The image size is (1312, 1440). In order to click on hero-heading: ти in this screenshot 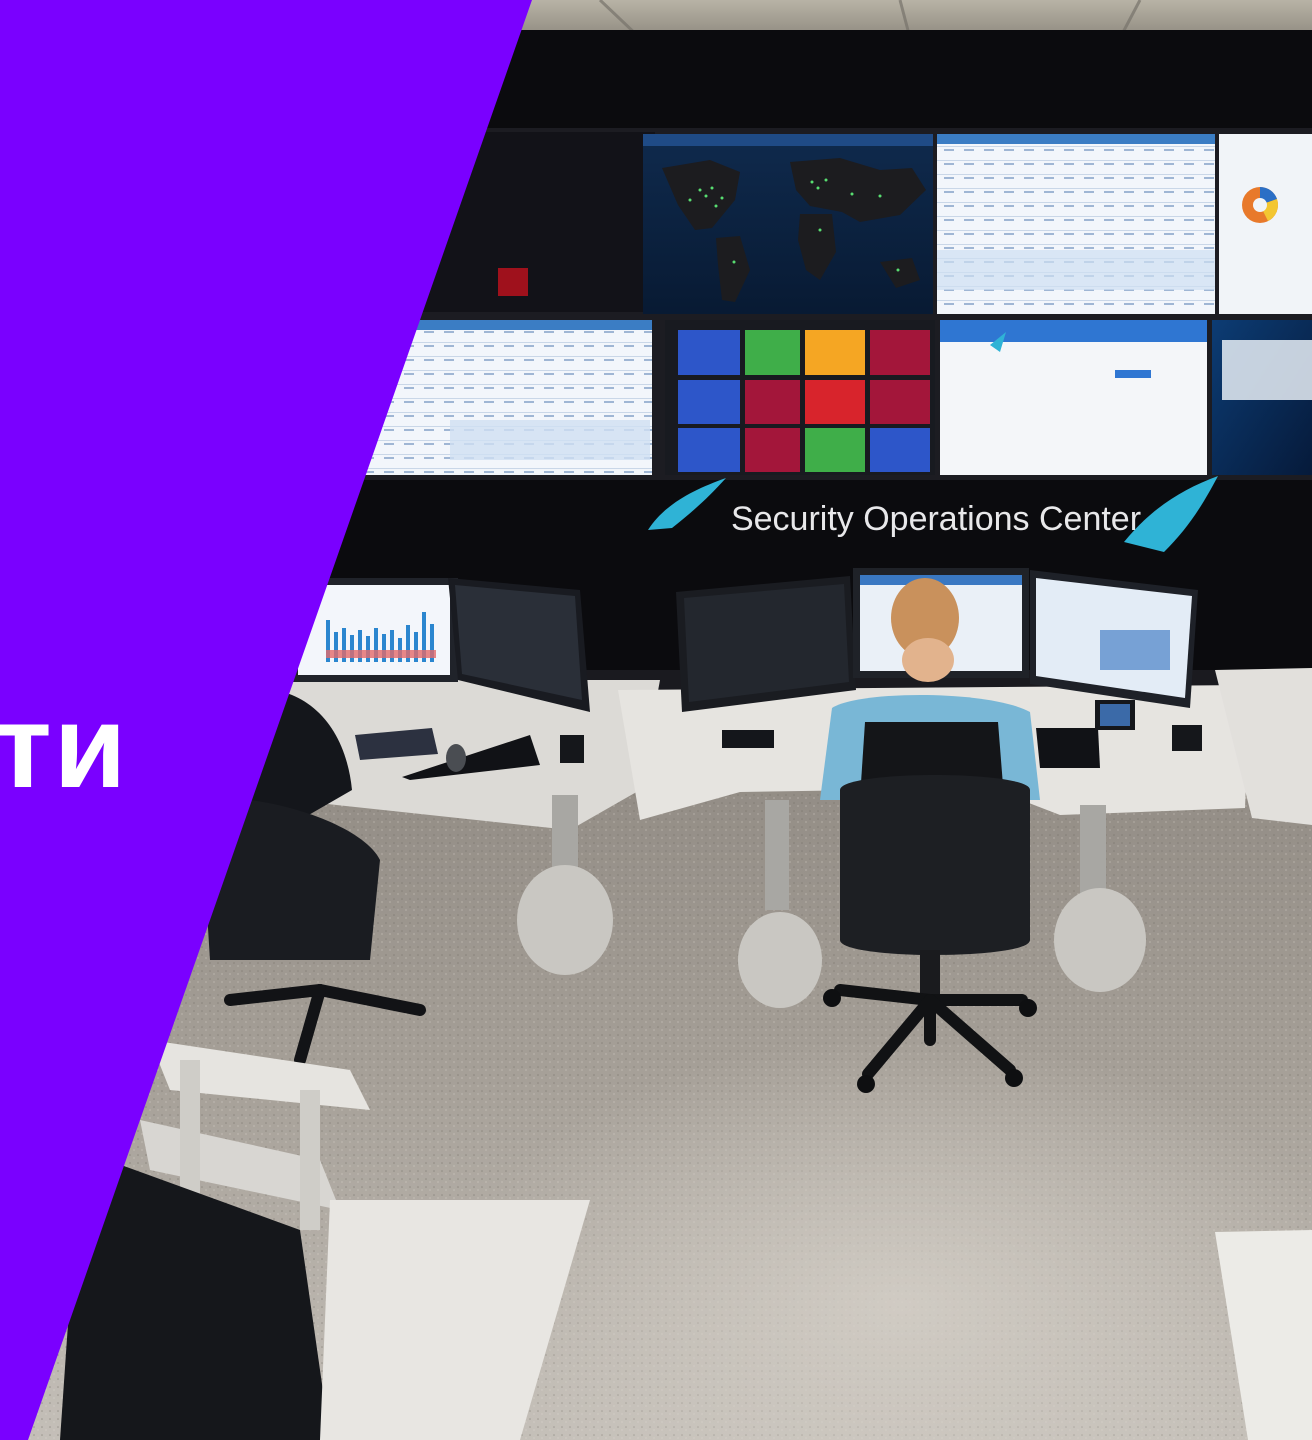, I will do `click(64, 747)`.